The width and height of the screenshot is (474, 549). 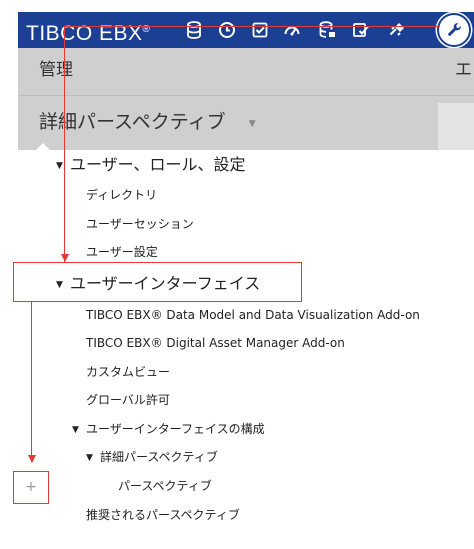 I want to click on admin-tools-button, so click(x=454, y=30).